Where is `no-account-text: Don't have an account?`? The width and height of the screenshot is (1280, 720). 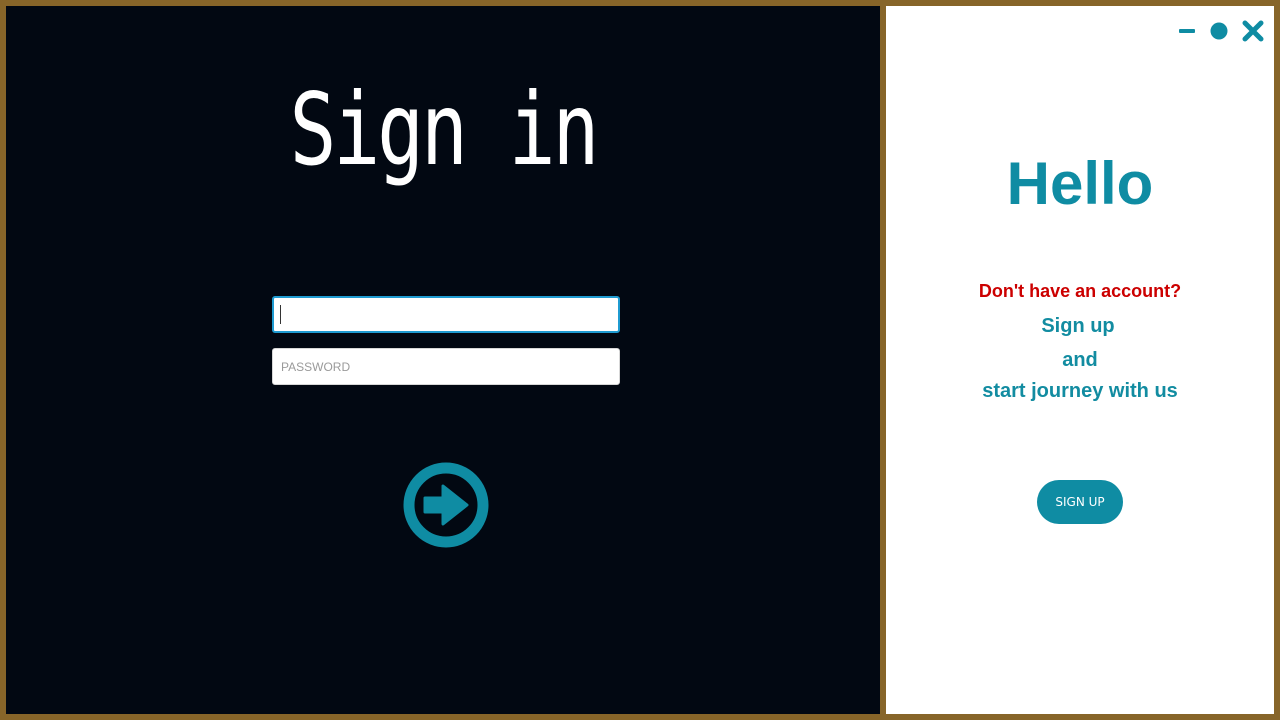
no-account-text: Don't have an account? is located at coordinates (1080, 291).